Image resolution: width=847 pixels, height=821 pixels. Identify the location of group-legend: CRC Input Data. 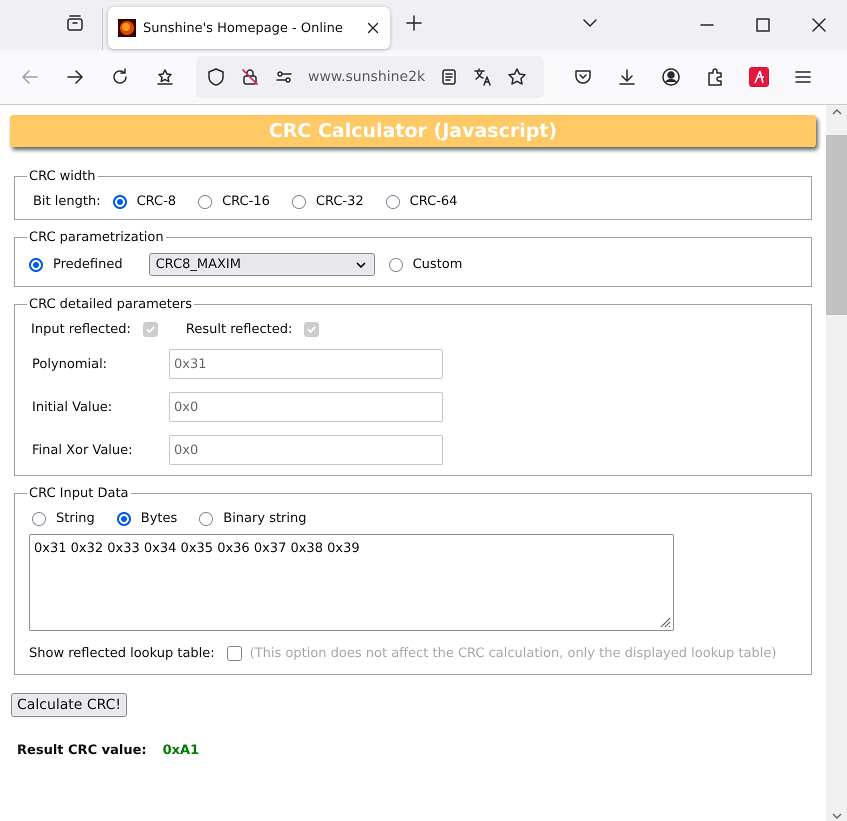
(79, 493).